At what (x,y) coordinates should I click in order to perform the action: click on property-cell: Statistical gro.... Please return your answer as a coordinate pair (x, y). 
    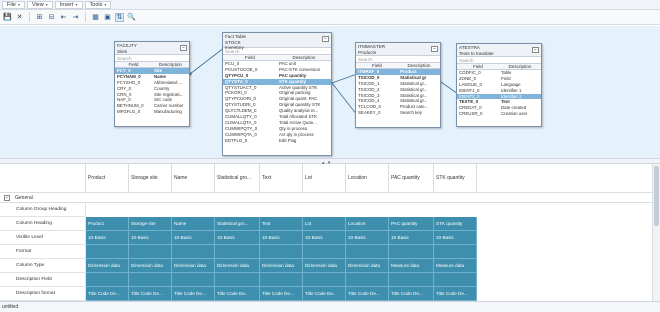
    Looking at the image, I should click on (237, 224).